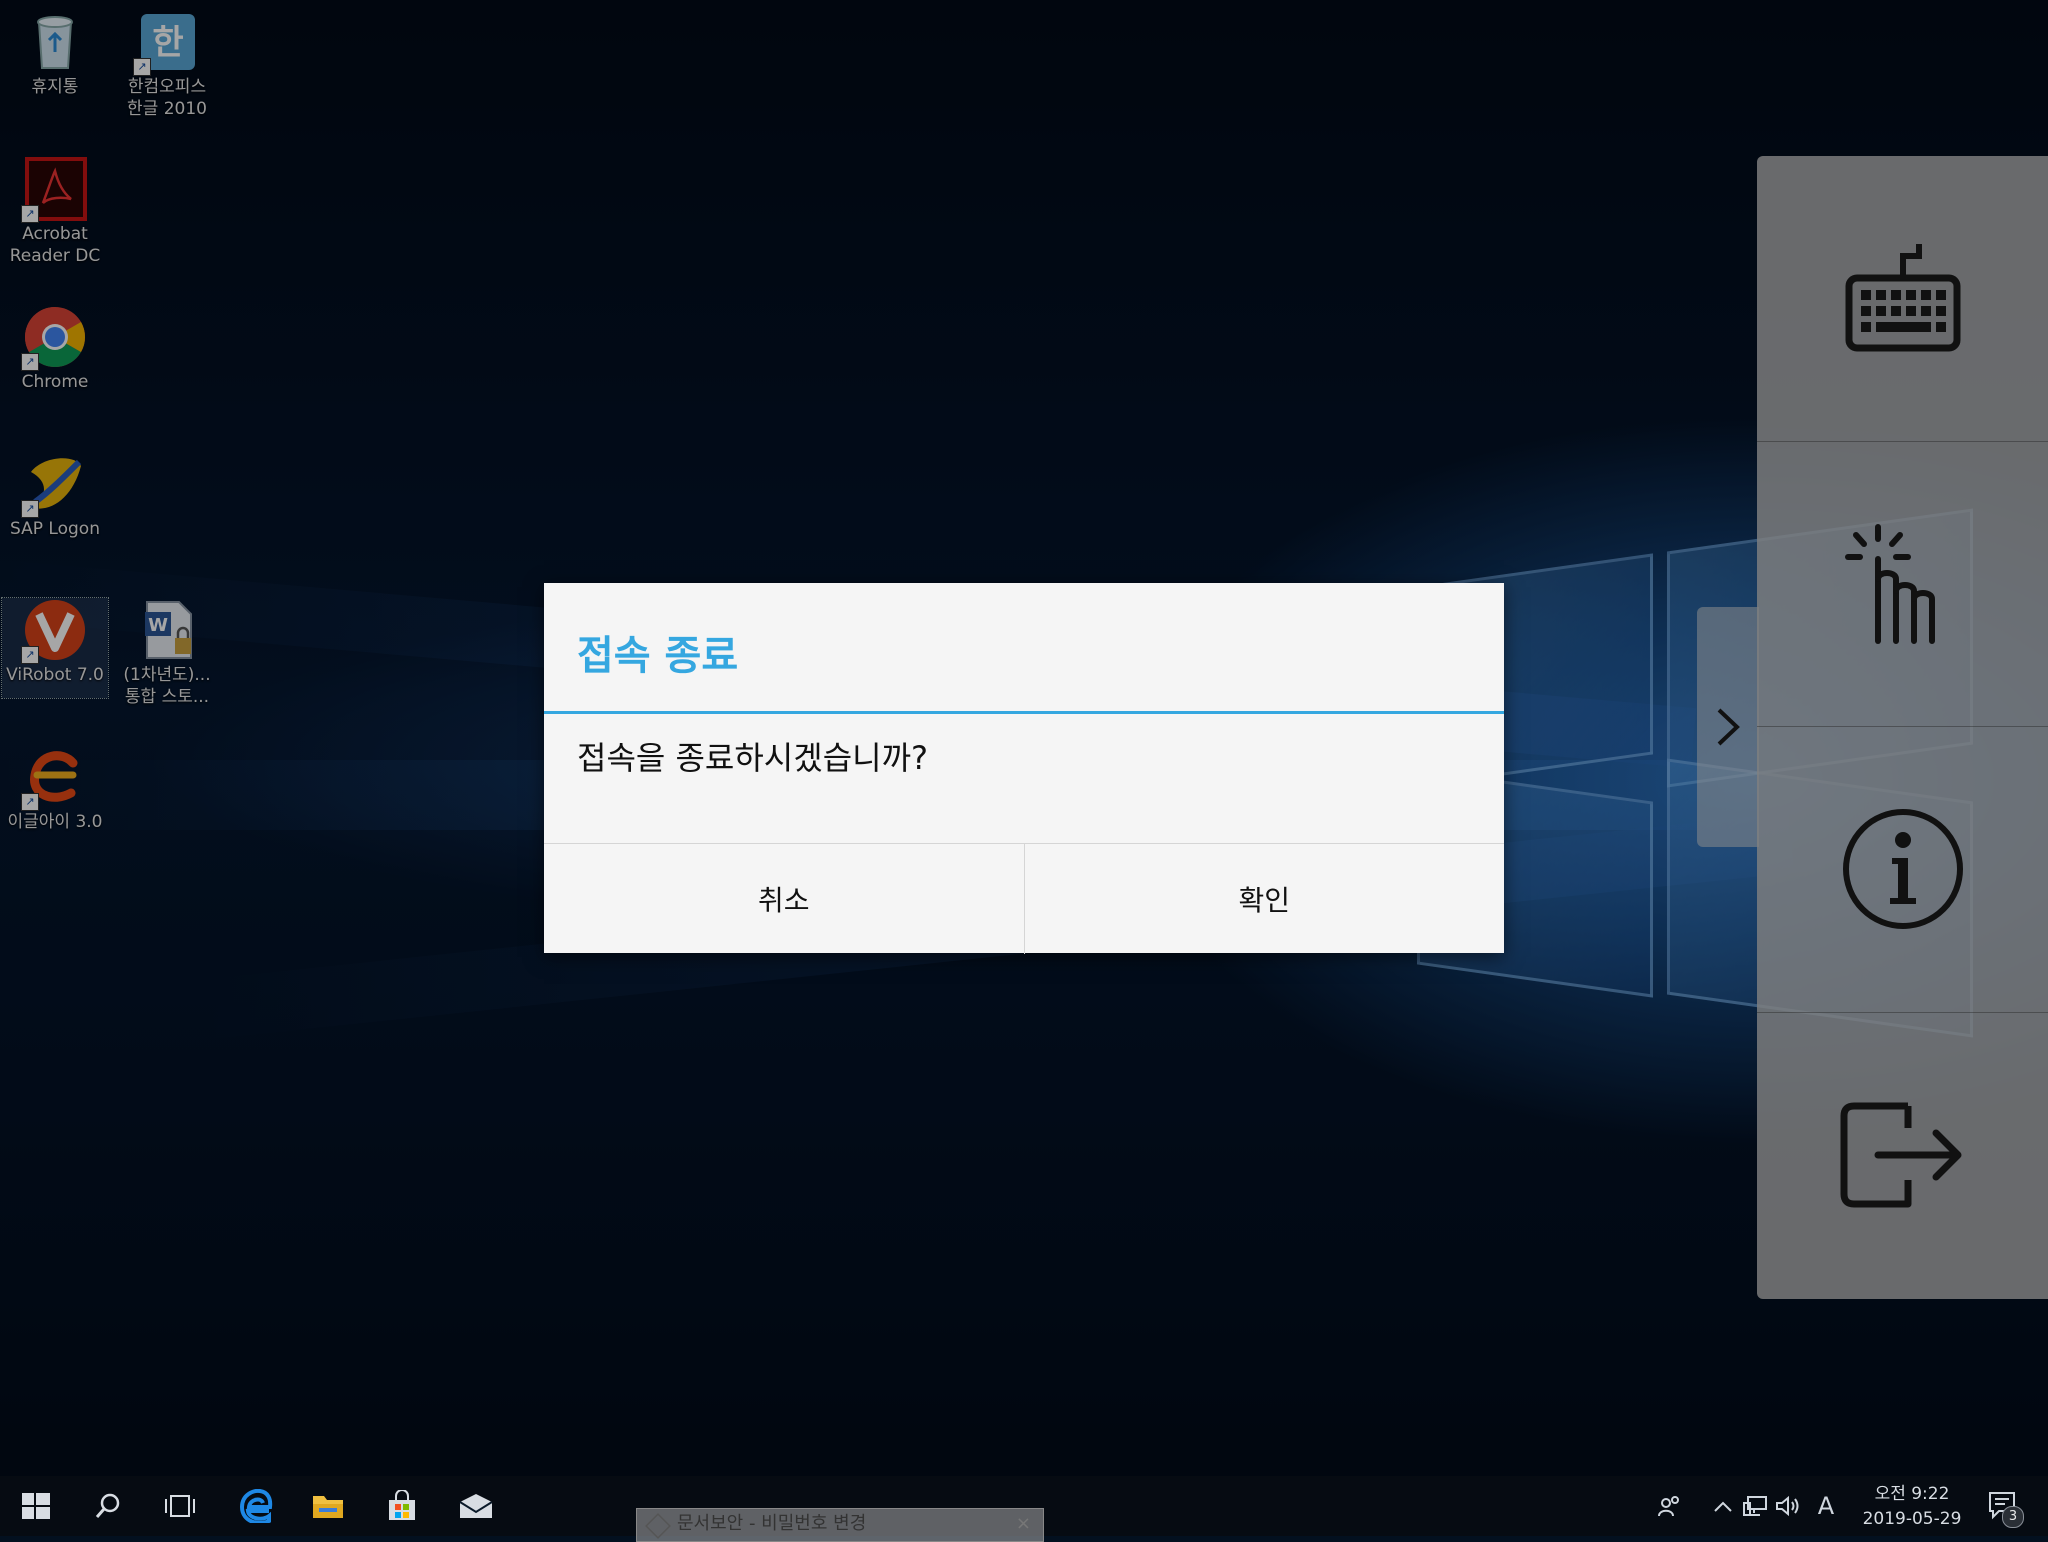 The image size is (2048, 1542). I want to click on remote-toolbar, so click(1902, 727).